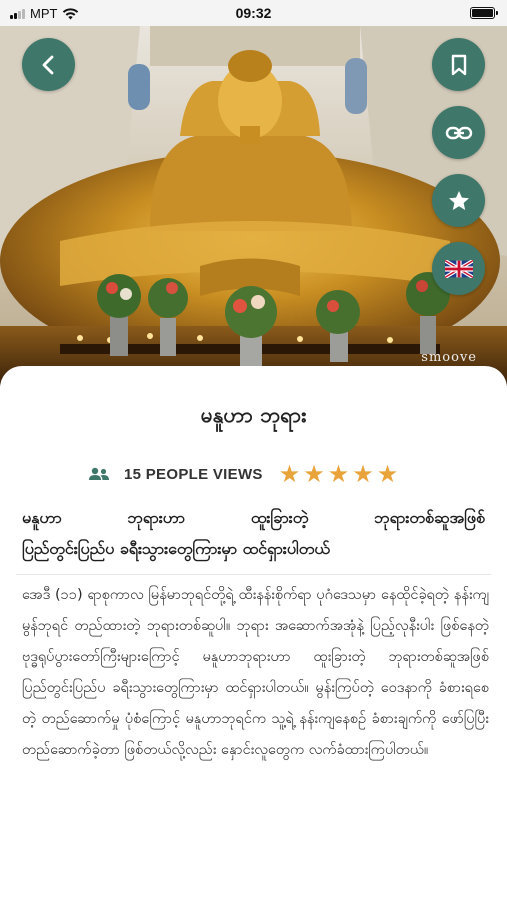 The image size is (507, 900). I want to click on bookmark-icon, so click(458, 64).